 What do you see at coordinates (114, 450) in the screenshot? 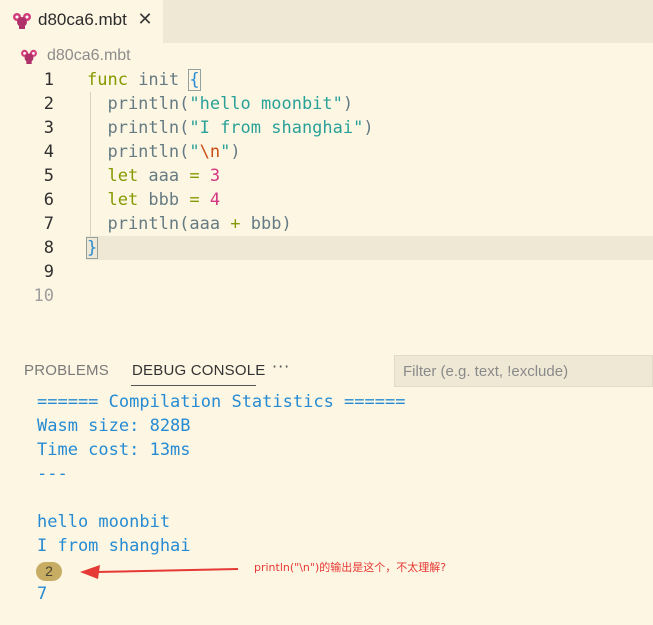
I see `console-line: Time cost: 13ms` at bounding box center [114, 450].